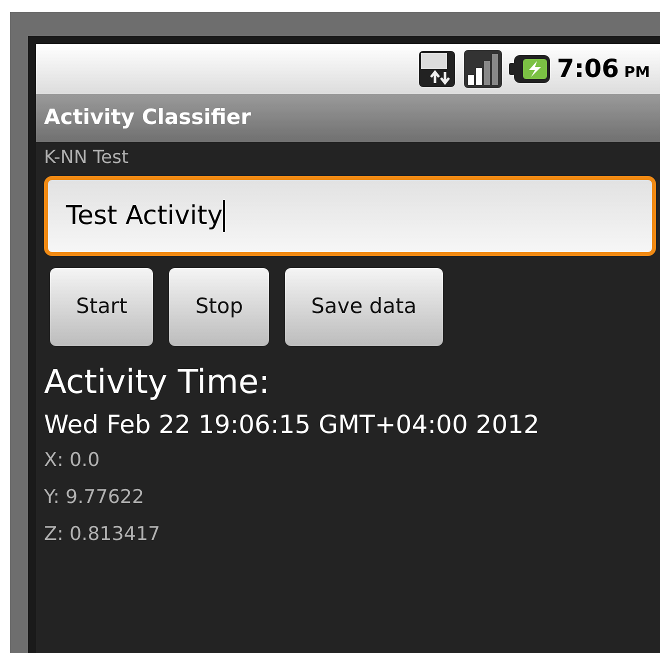 The width and height of the screenshot is (660, 653). Describe the element at coordinates (219, 307) in the screenshot. I see `action-button: Stop` at that location.